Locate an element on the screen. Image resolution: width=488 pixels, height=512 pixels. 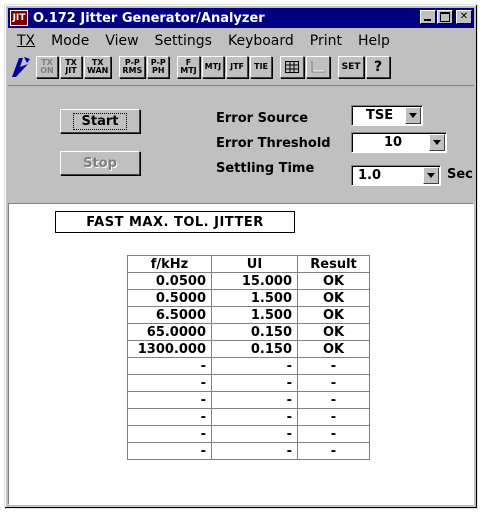
table-row: 0.0500 15.000 OK is located at coordinates (248, 281).